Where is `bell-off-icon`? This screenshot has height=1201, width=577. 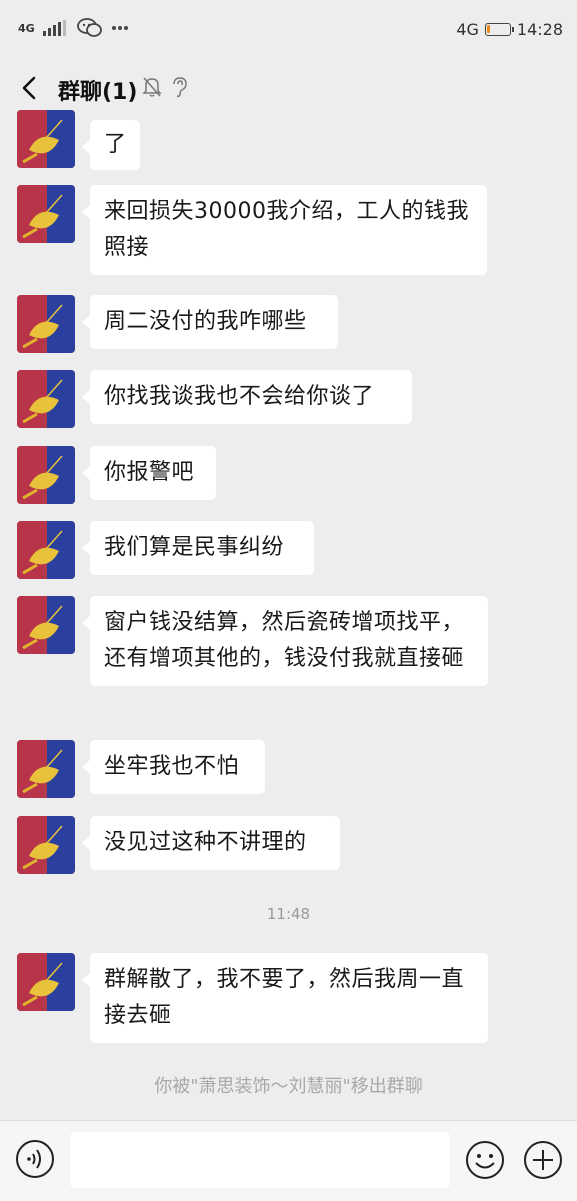
bell-off-icon is located at coordinates (152, 87).